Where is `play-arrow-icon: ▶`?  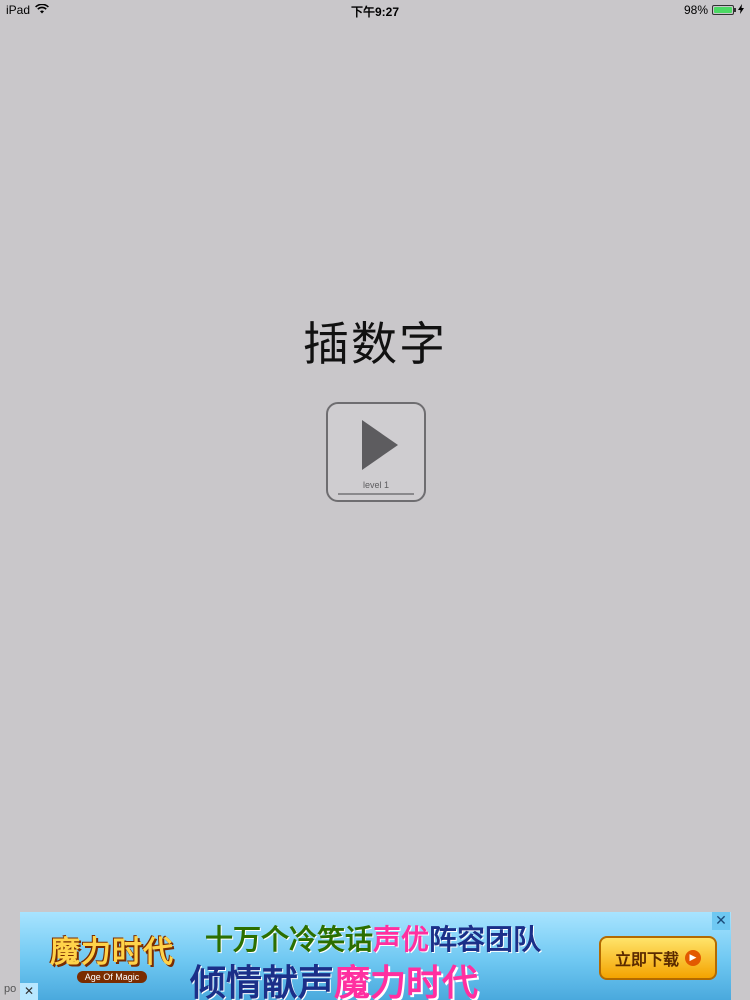 play-arrow-icon: ▶ is located at coordinates (693, 958).